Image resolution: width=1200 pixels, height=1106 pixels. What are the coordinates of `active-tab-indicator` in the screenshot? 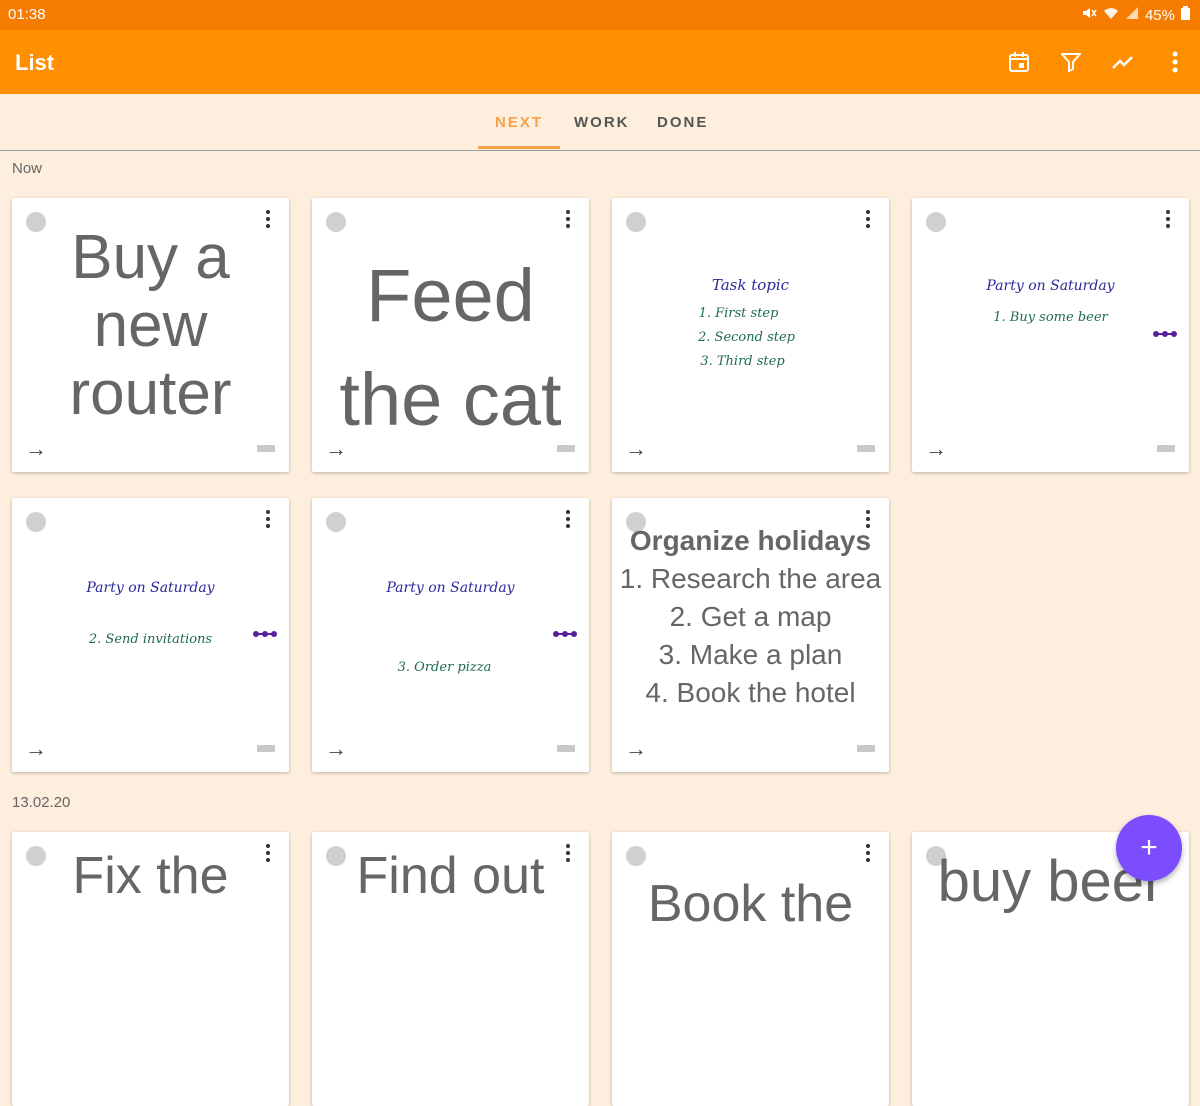 It's located at (519, 147).